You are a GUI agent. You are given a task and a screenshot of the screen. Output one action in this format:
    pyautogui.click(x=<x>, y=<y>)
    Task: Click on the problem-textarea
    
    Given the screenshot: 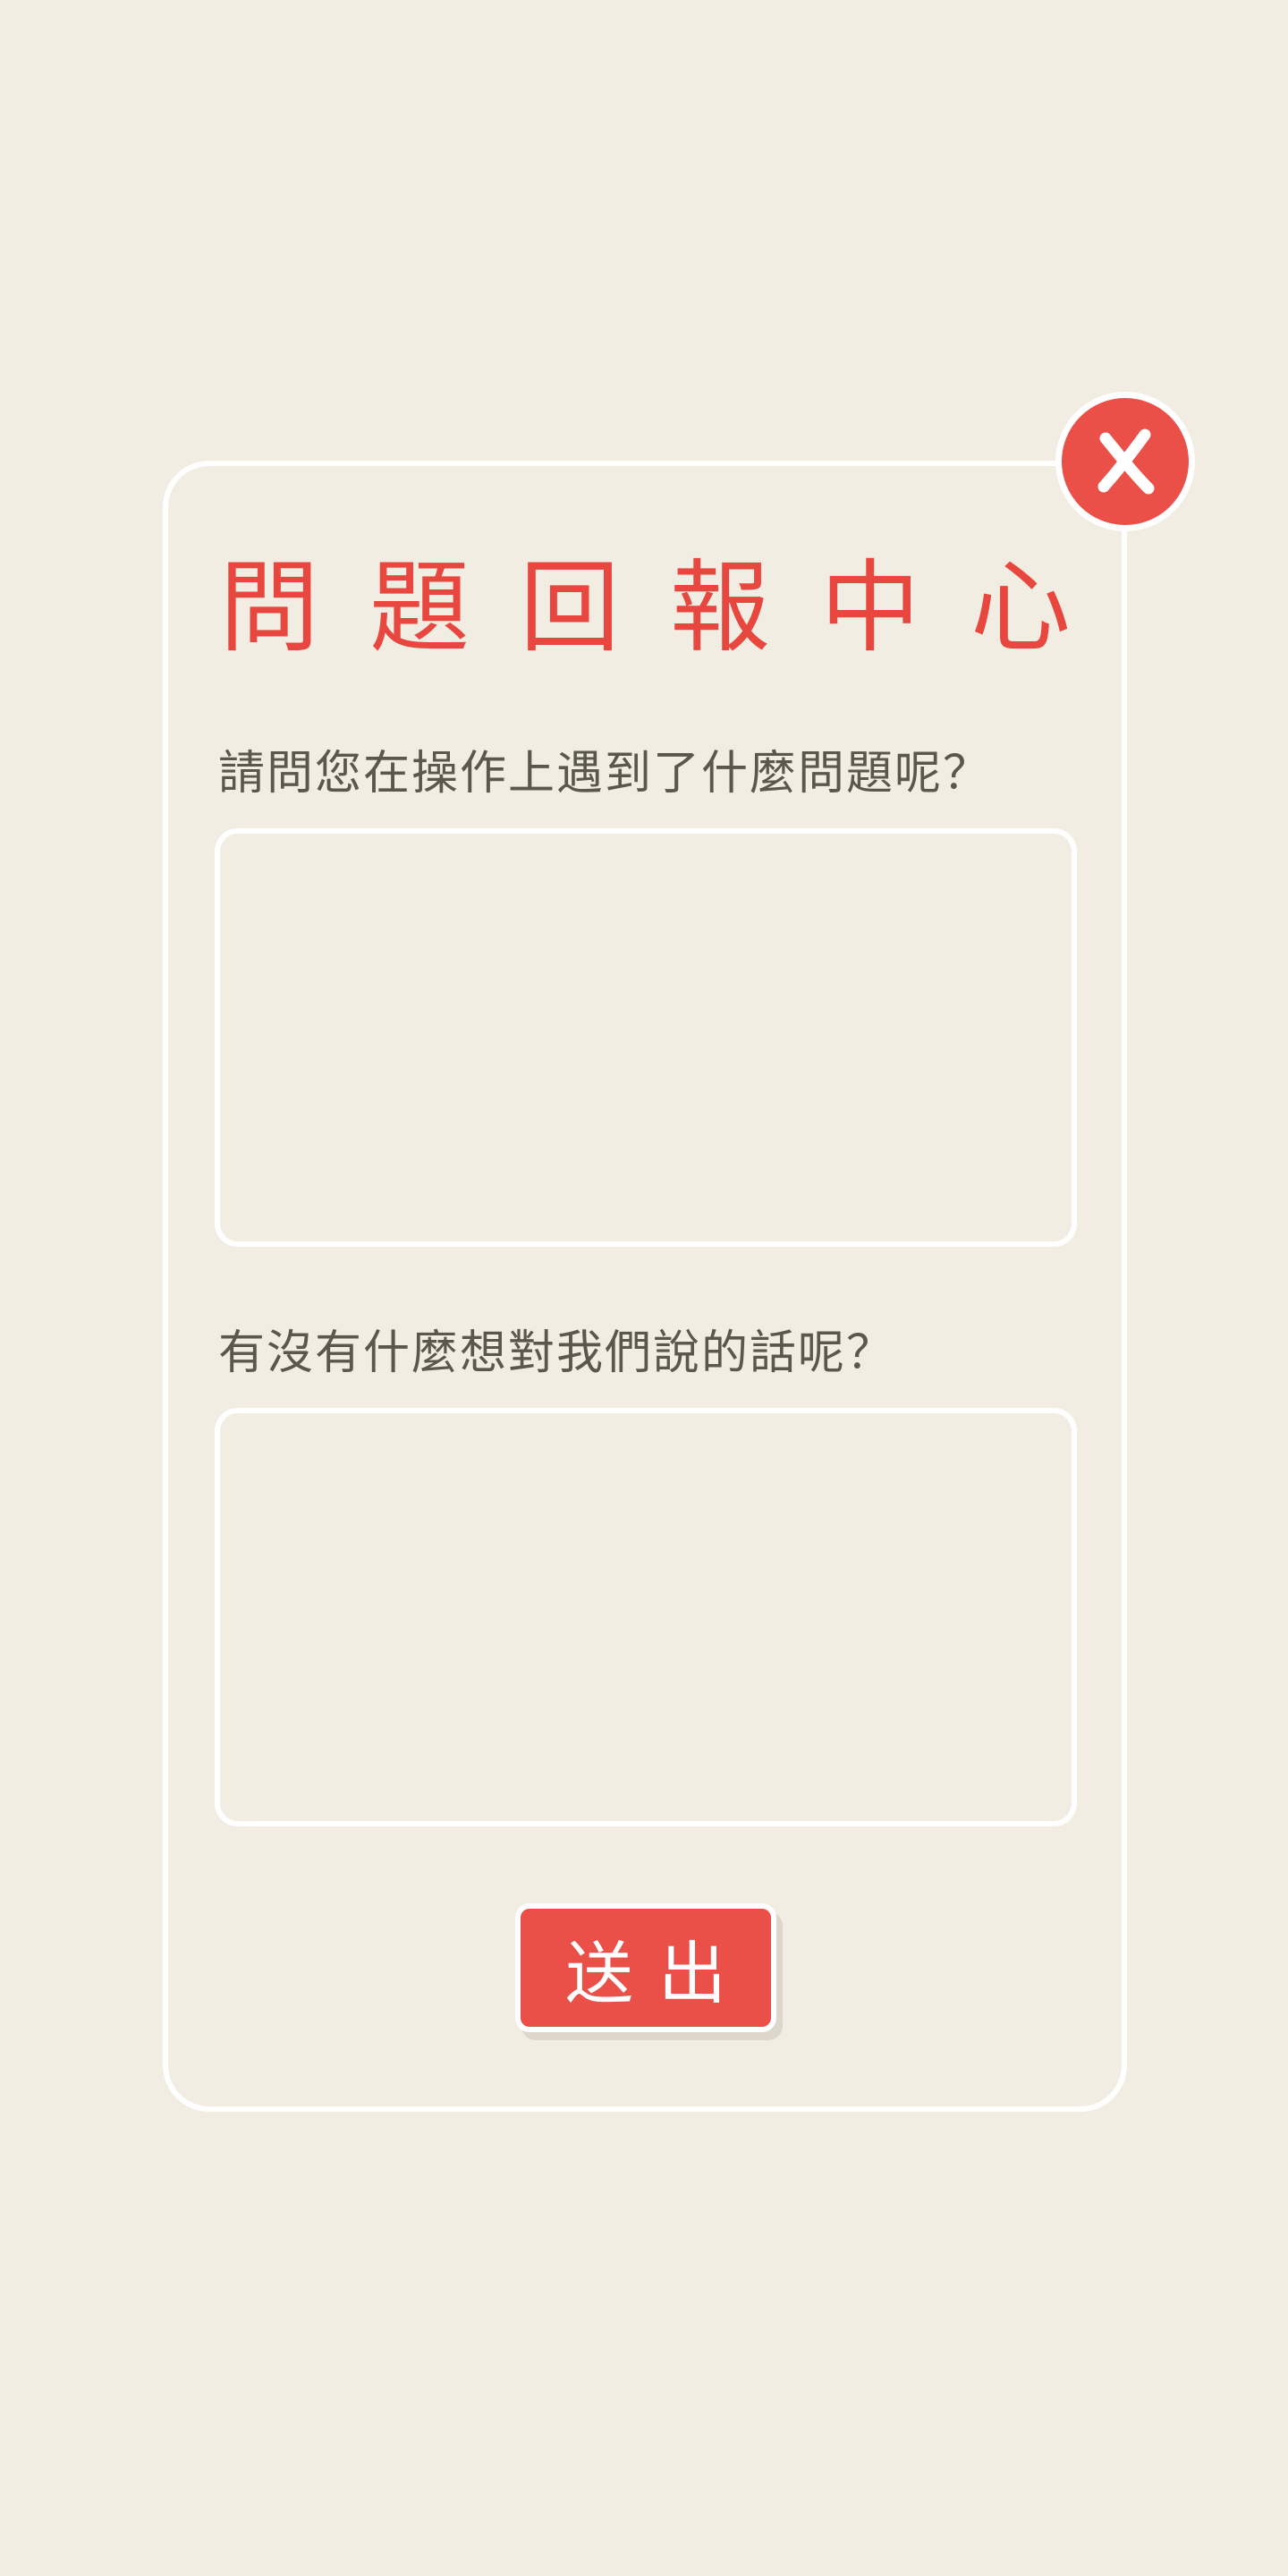 What is the action you would take?
    pyautogui.click(x=646, y=1037)
    